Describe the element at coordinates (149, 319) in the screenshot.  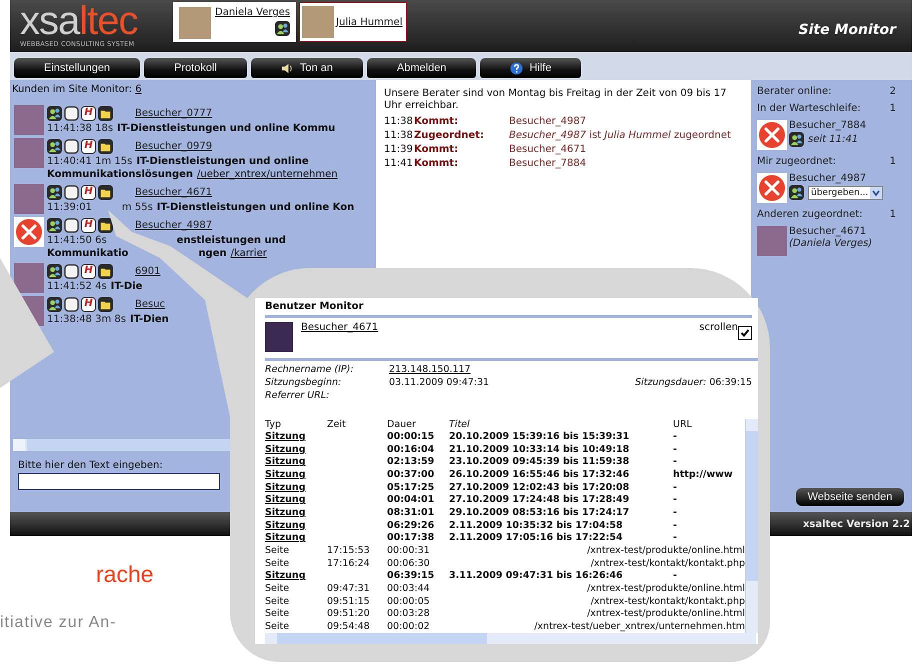
I see `page-title: IT-Dien` at that location.